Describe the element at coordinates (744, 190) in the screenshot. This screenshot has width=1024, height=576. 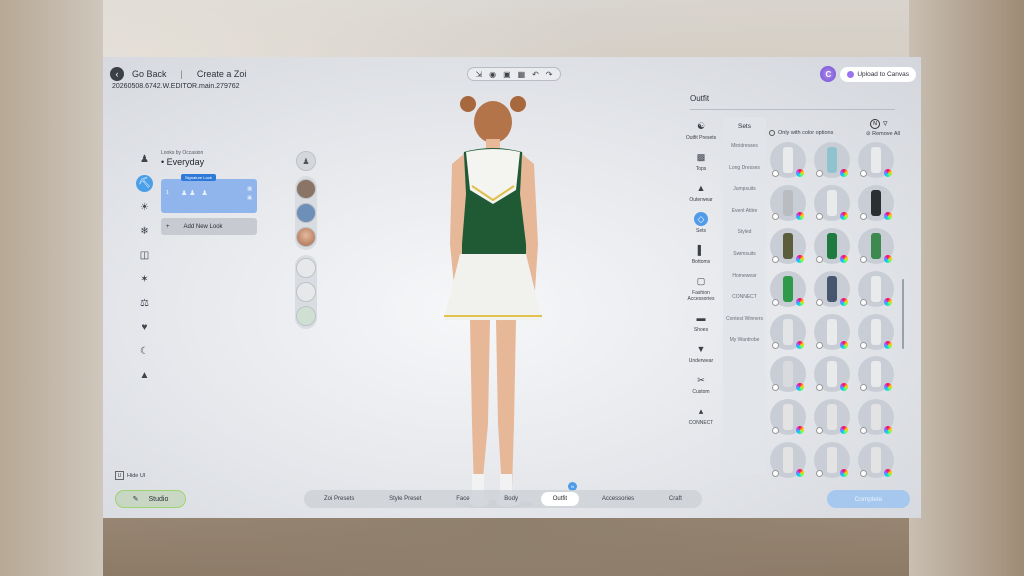
I see `set-item: Jumpsuits` at that location.